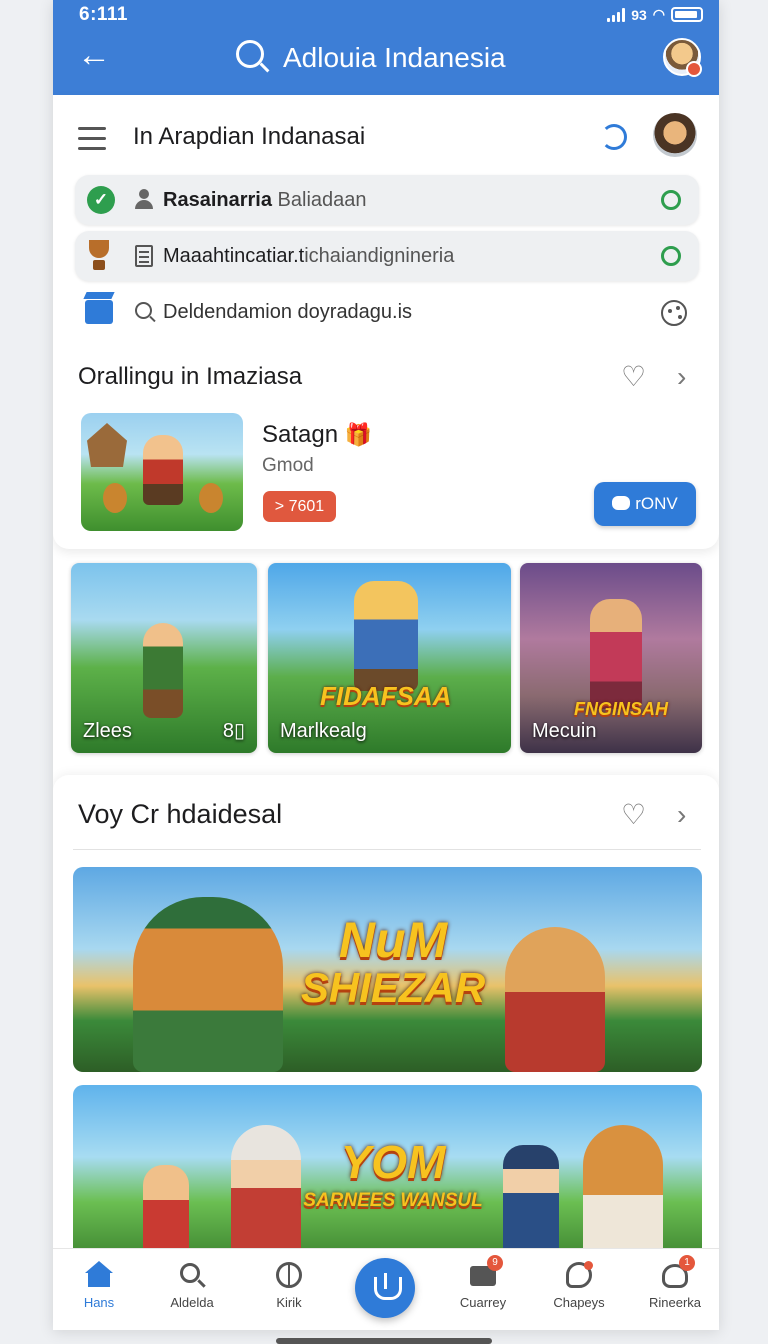 This screenshot has width=768, height=1344. Describe the element at coordinates (393, 961) in the screenshot. I see `banner-title: NuM SHIEZAR` at that location.